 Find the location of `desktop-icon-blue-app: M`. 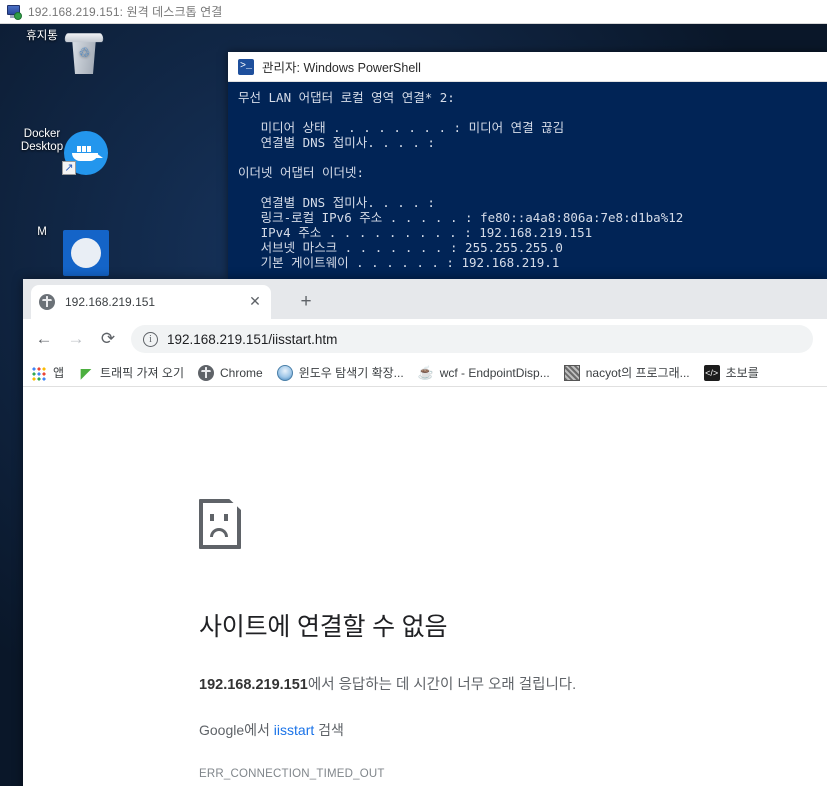

desktop-icon-blue-app: M is located at coordinates (54, 251).